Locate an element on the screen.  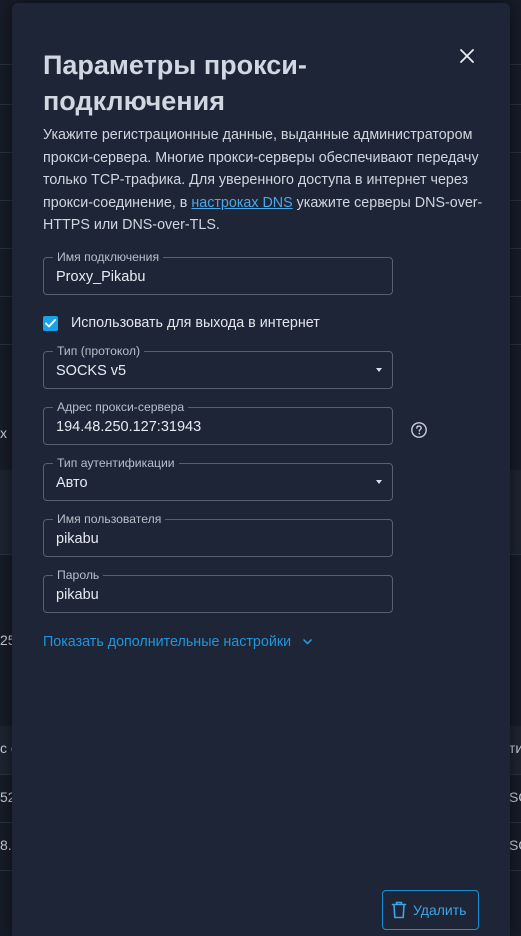
connection-name-field: Имя подключения Proxy_Pikabu is located at coordinates (218, 272).